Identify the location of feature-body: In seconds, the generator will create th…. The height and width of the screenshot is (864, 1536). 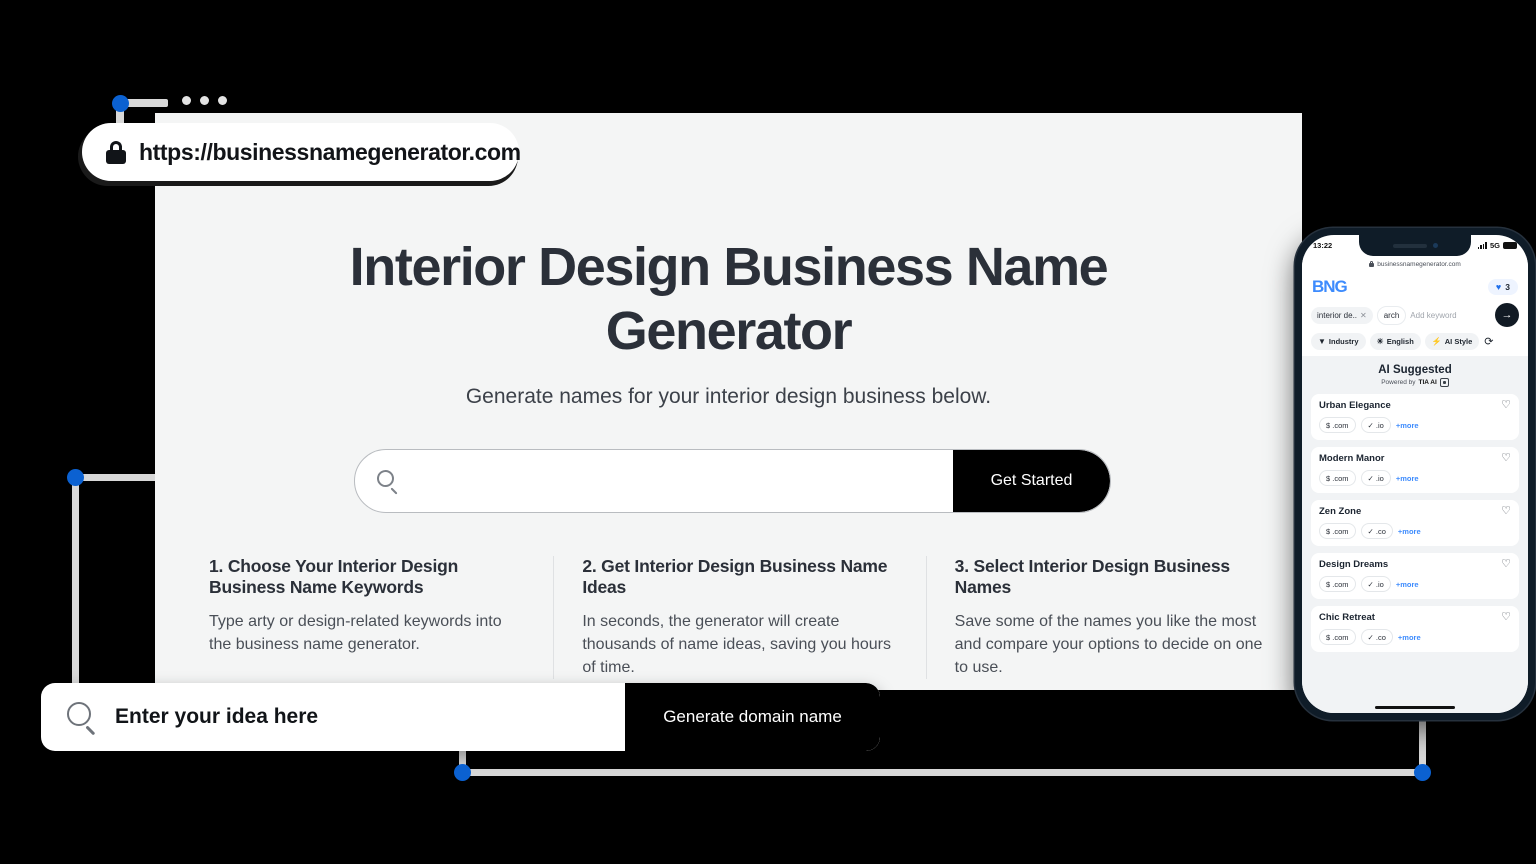
(736, 644).